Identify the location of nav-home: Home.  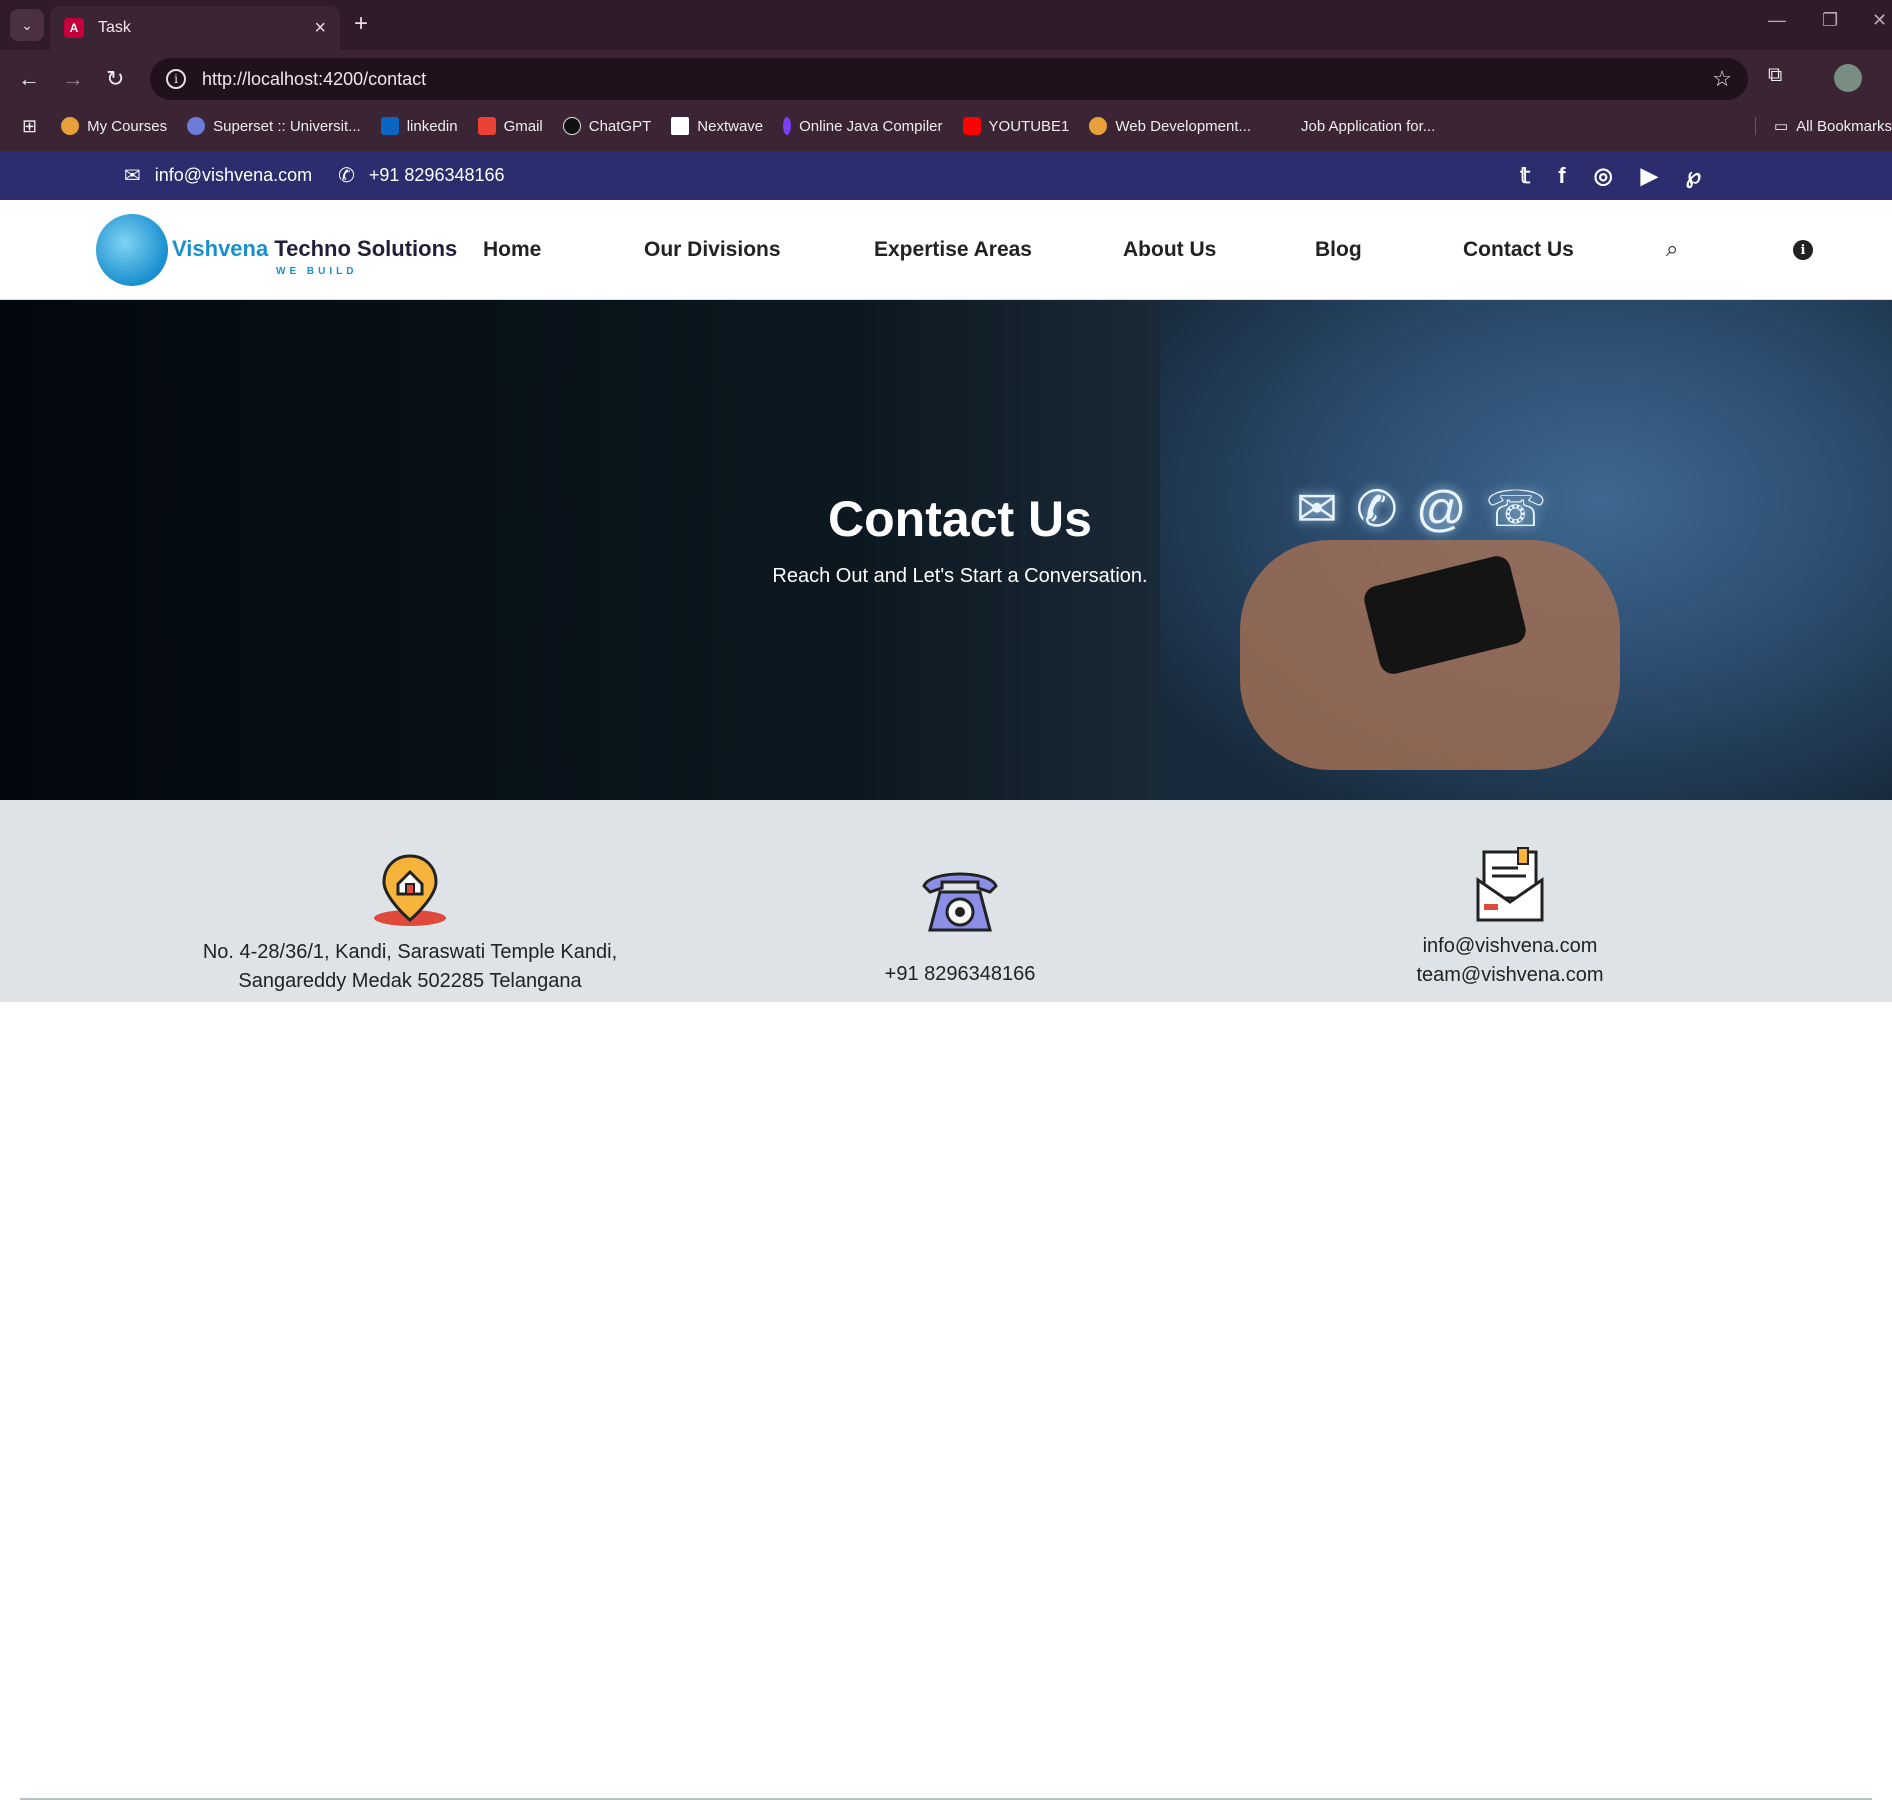
(512, 250).